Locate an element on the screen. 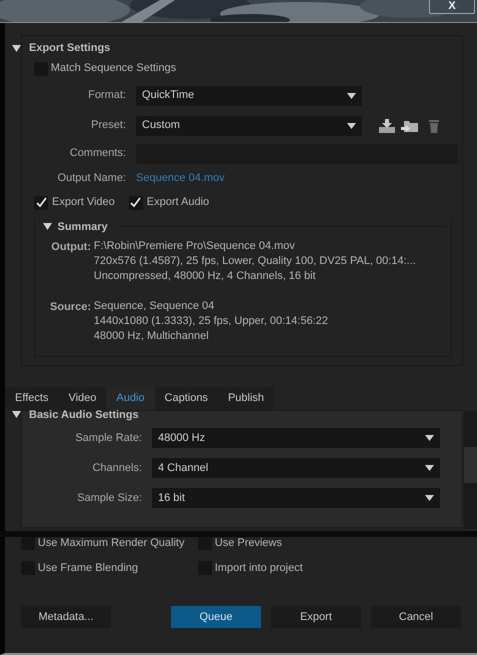 This screenshot has height=655, width=477. field-label: Sample Rate: is located at coordinates (108, 438).